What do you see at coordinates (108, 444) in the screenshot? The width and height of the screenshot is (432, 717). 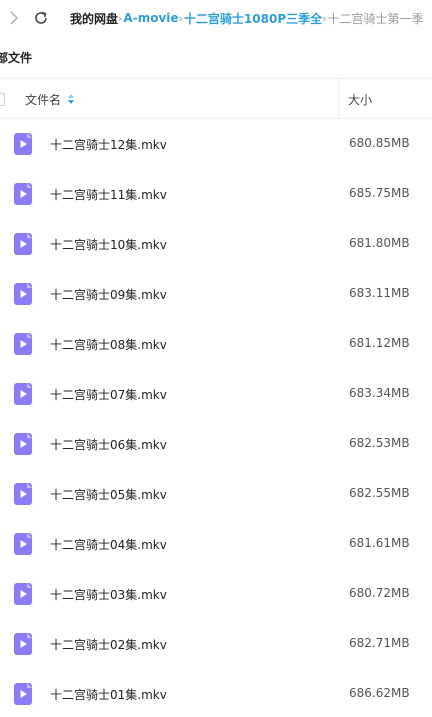 I see `file-name: 十二宫骑士06集.mkv` at bounding box center [108, 444].